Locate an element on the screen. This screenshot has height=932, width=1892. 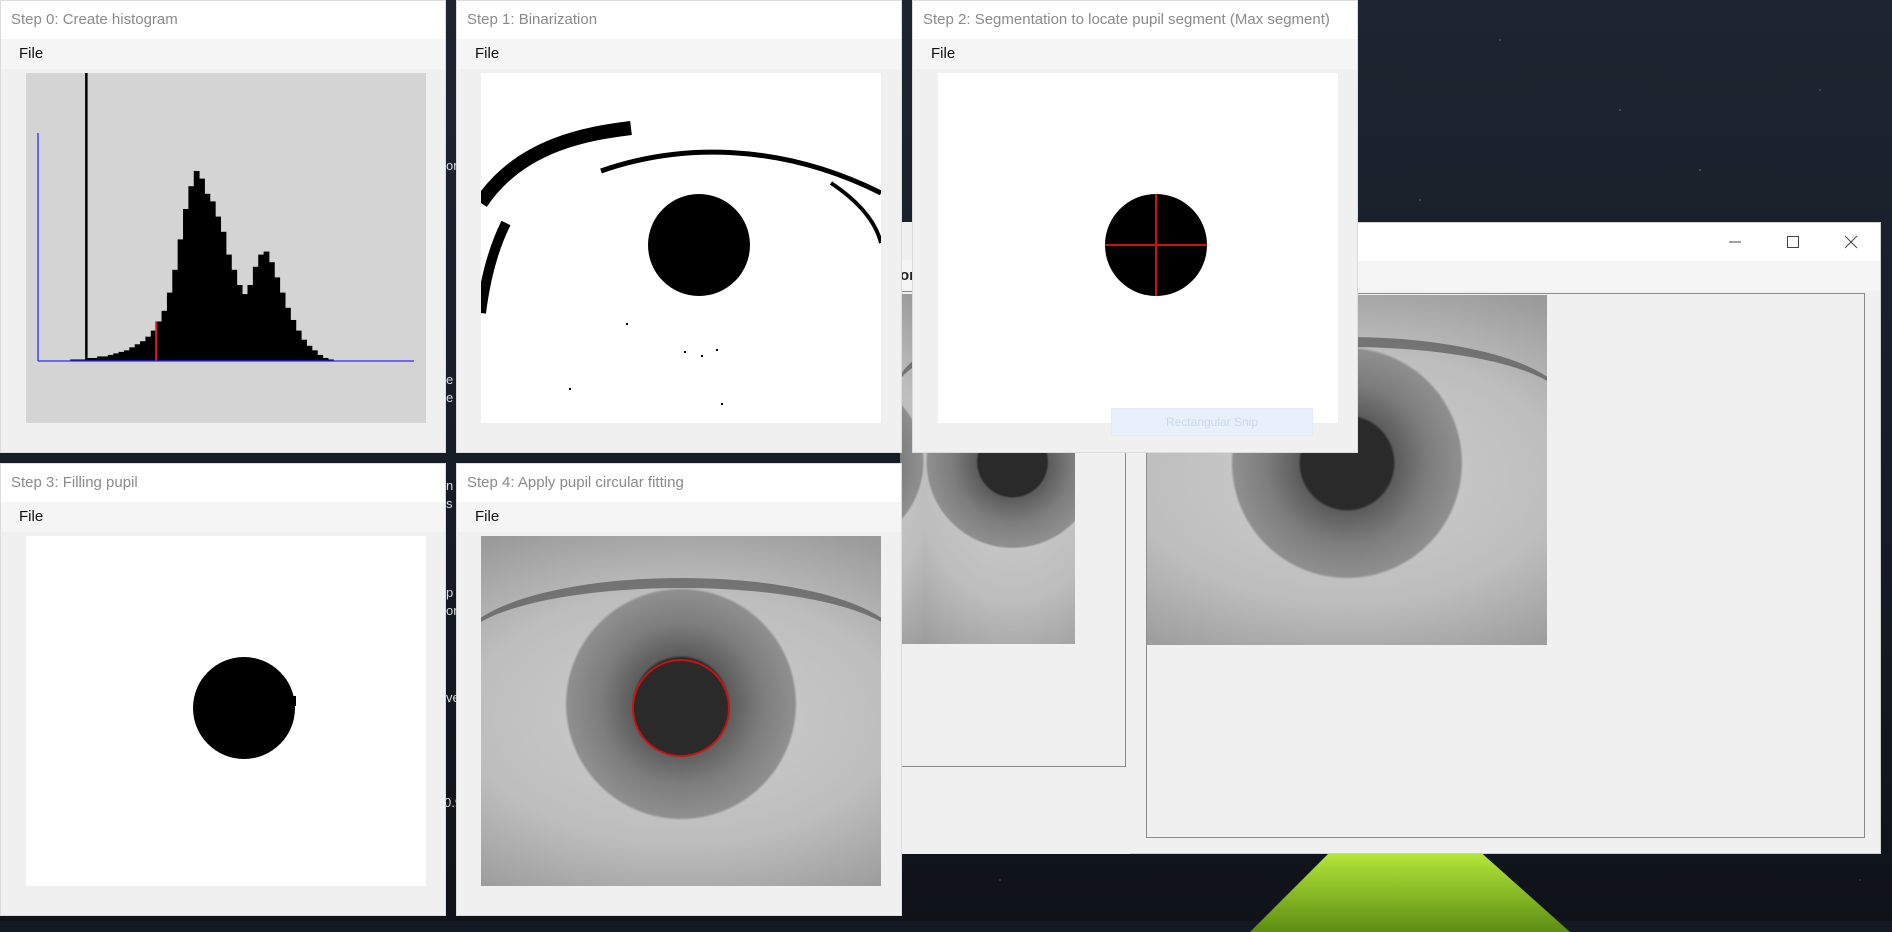
maximize-button is located at coordinates (1793, 242).